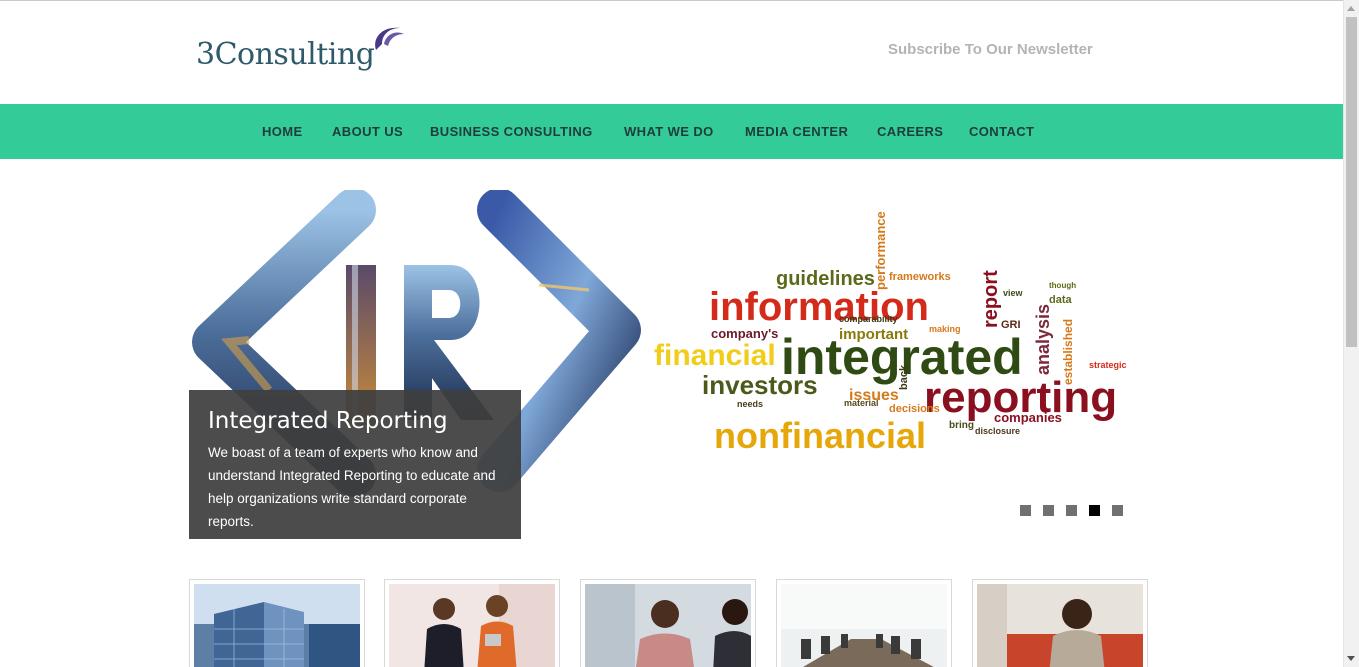 The image size is (1359, 667). Describe the element at coordinates (511, 131) in the screenshot. I see `nav-business-consulting: BUSINESS CONSULTING` at that location.